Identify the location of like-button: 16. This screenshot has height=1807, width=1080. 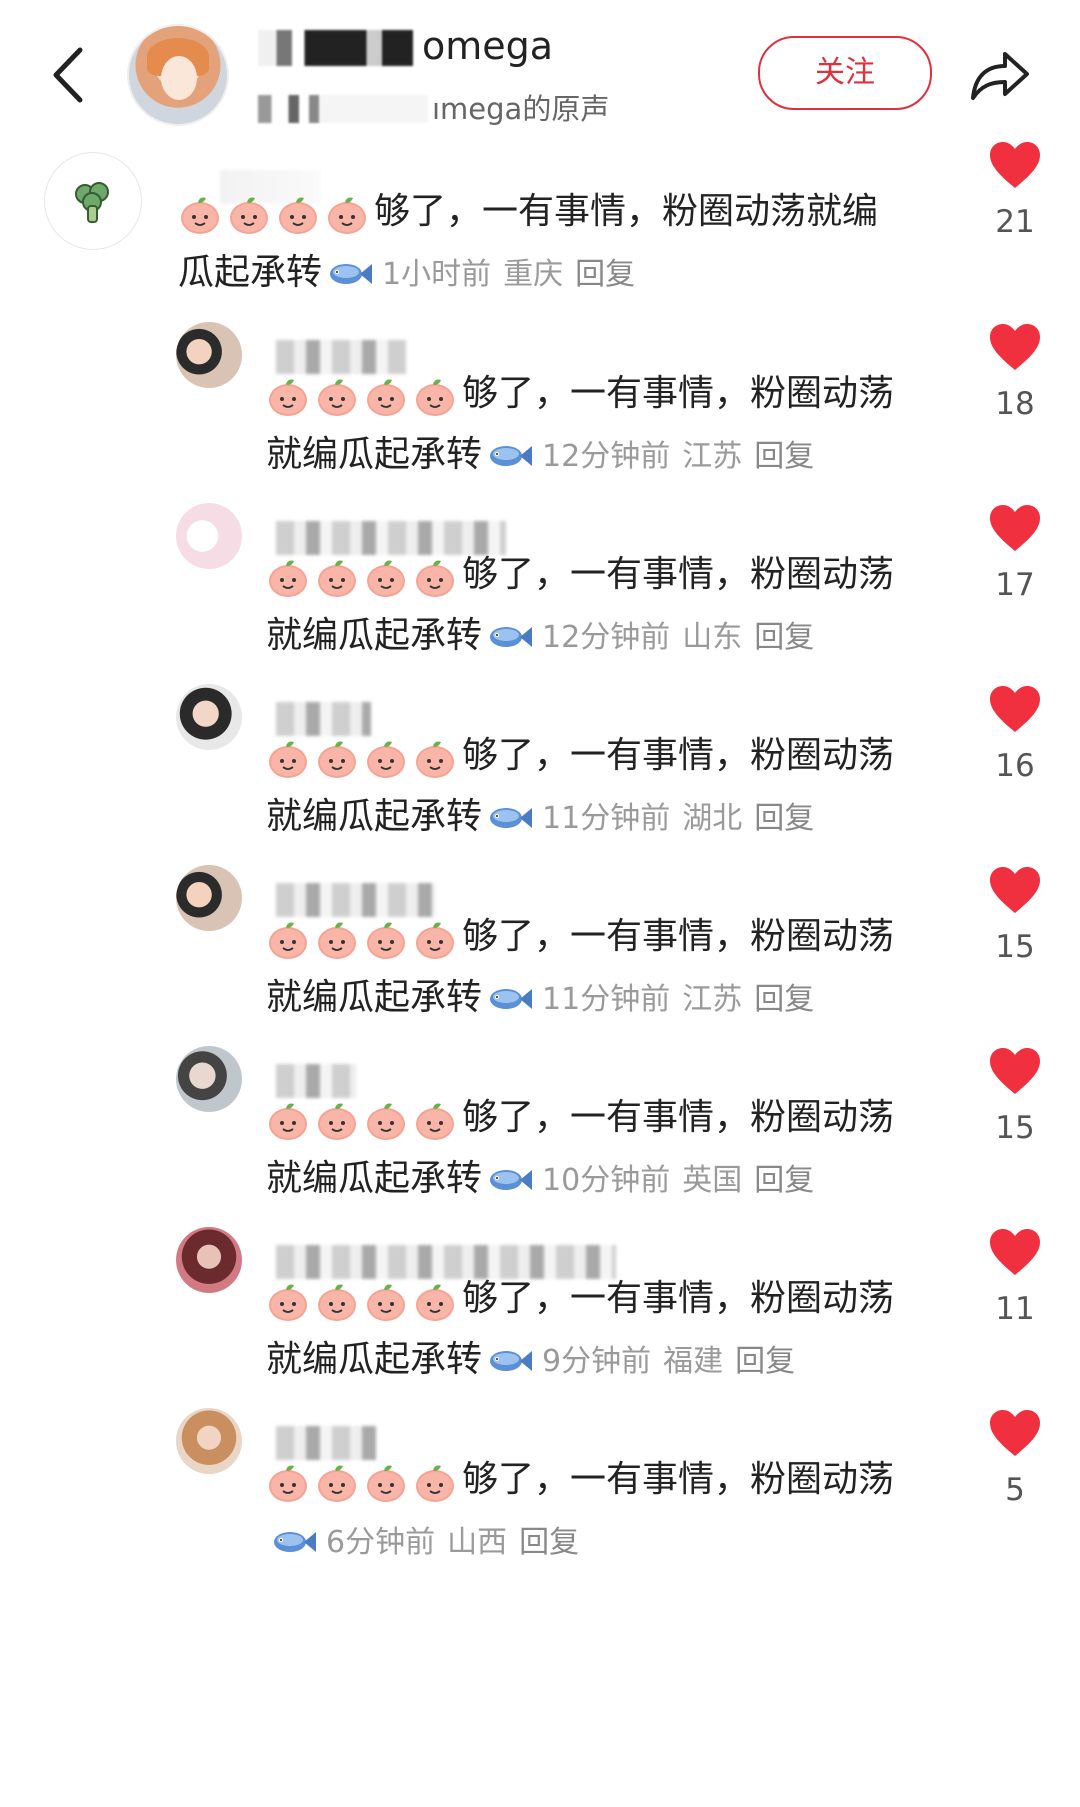
(1015, 734).